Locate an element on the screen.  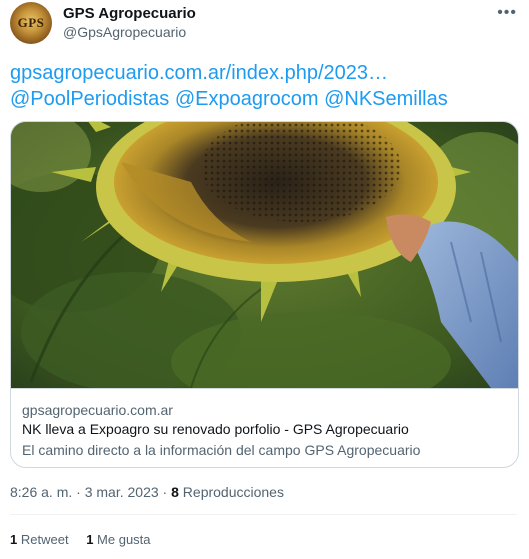
likes-stat: 1 Me gusta is located at coordinates (118, 539).